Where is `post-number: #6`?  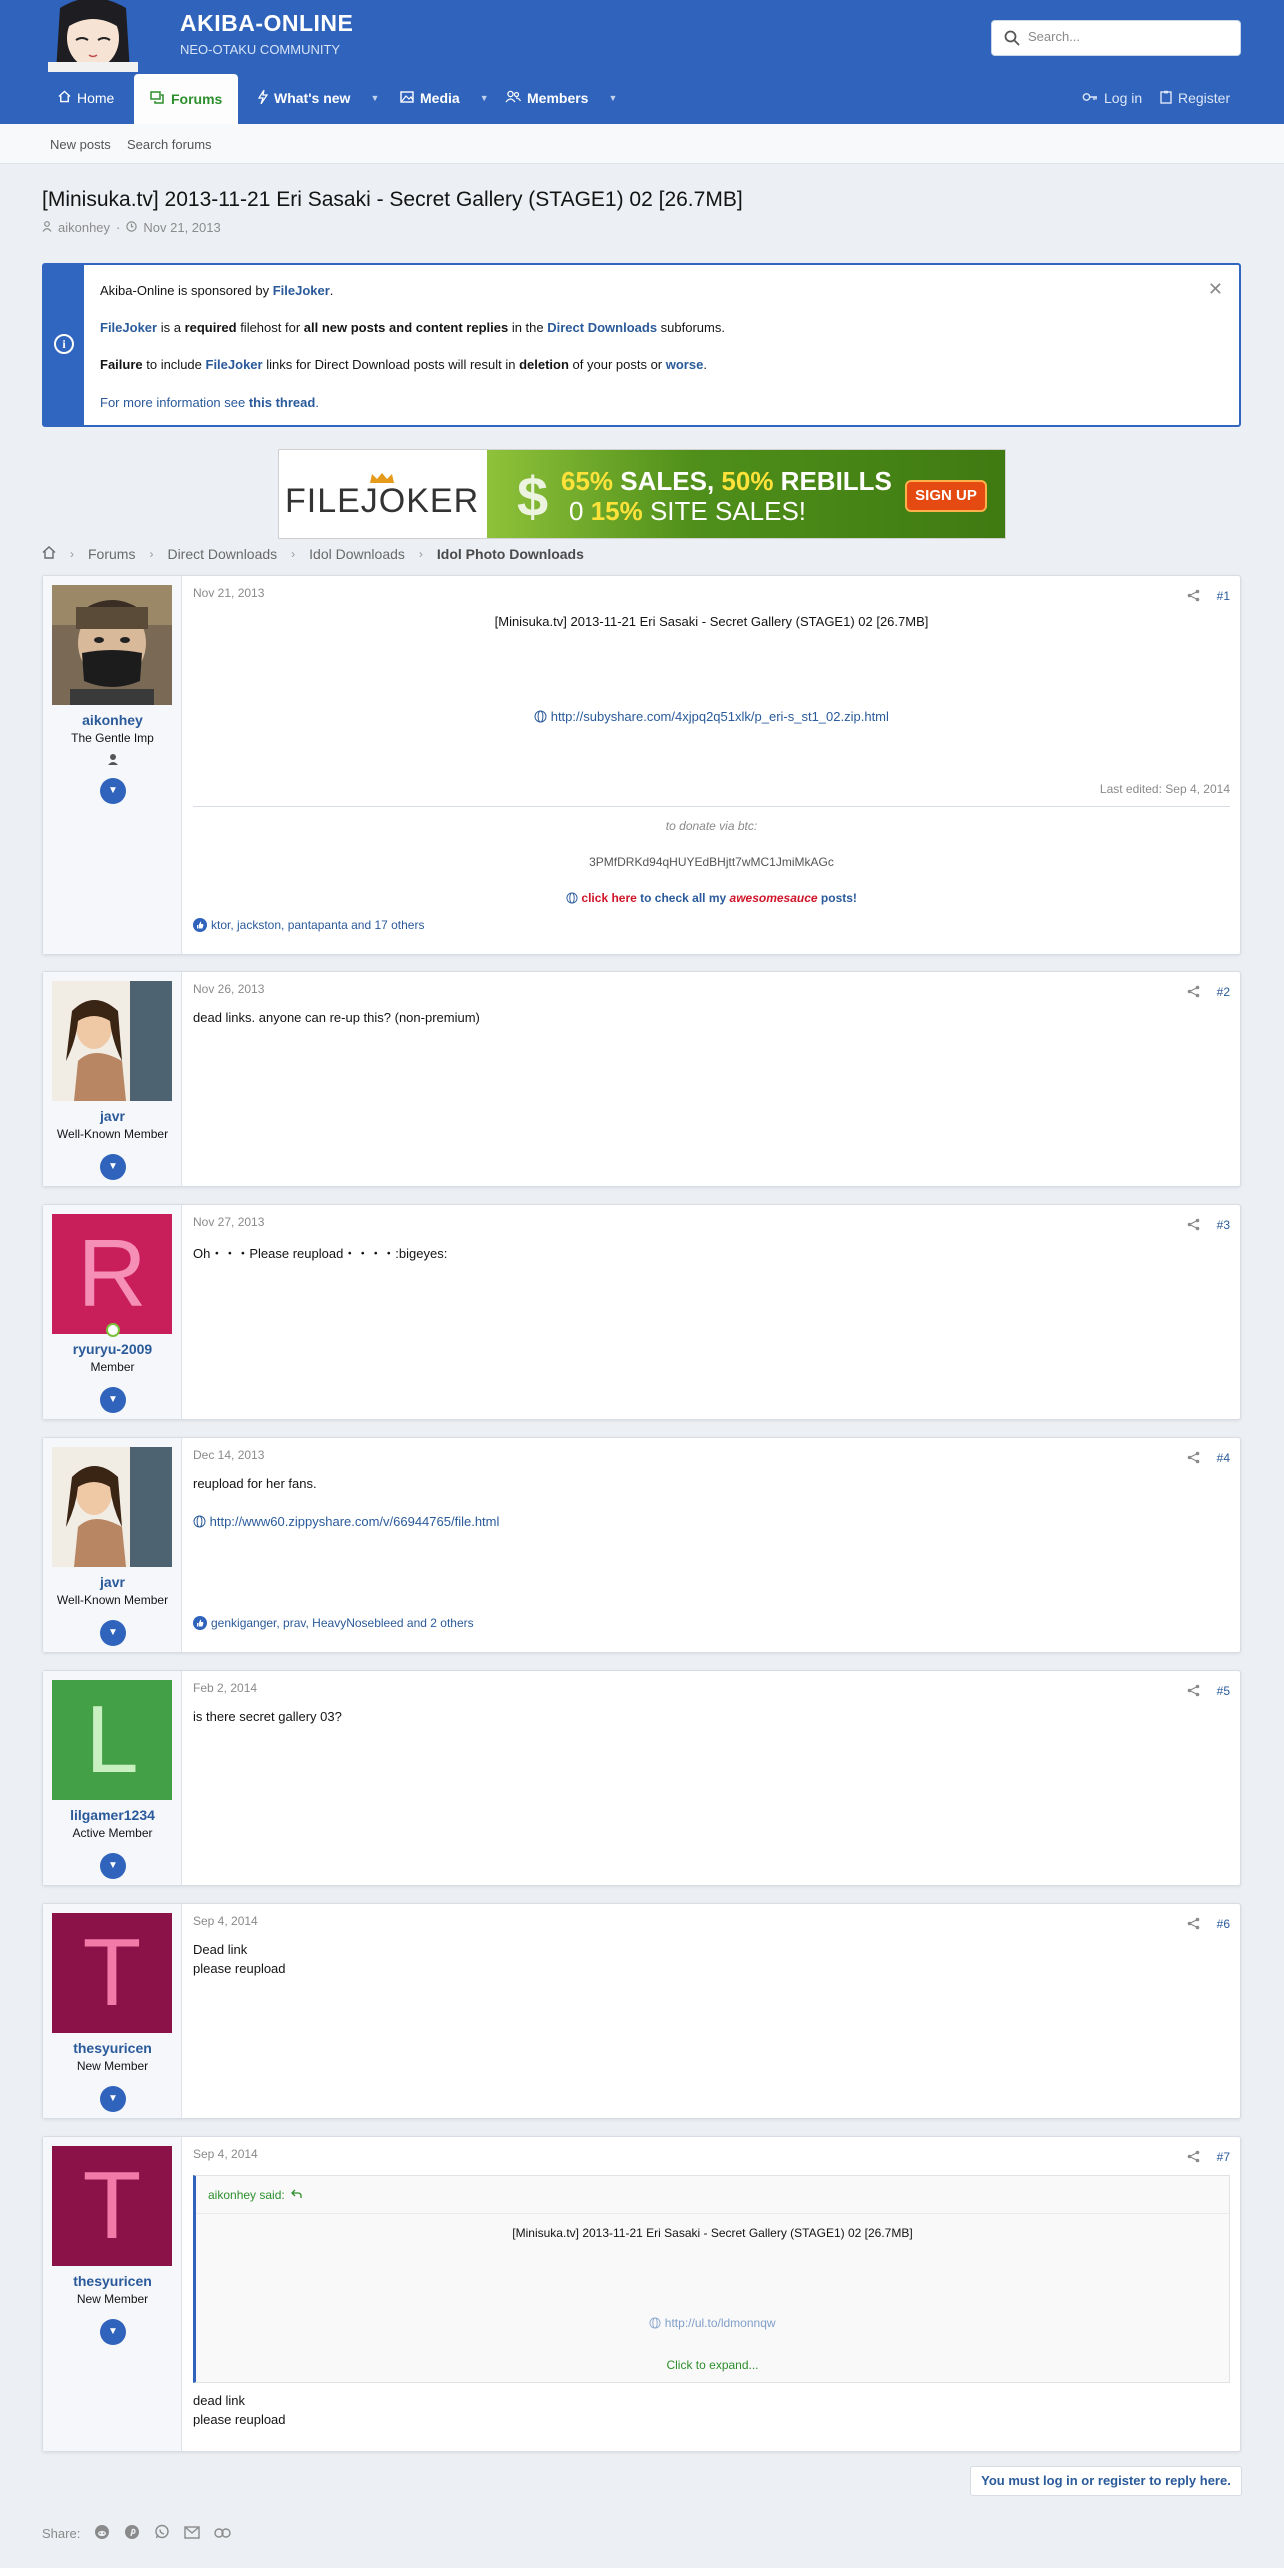
post-number: #6 is located at coordinates (1223, 1924).